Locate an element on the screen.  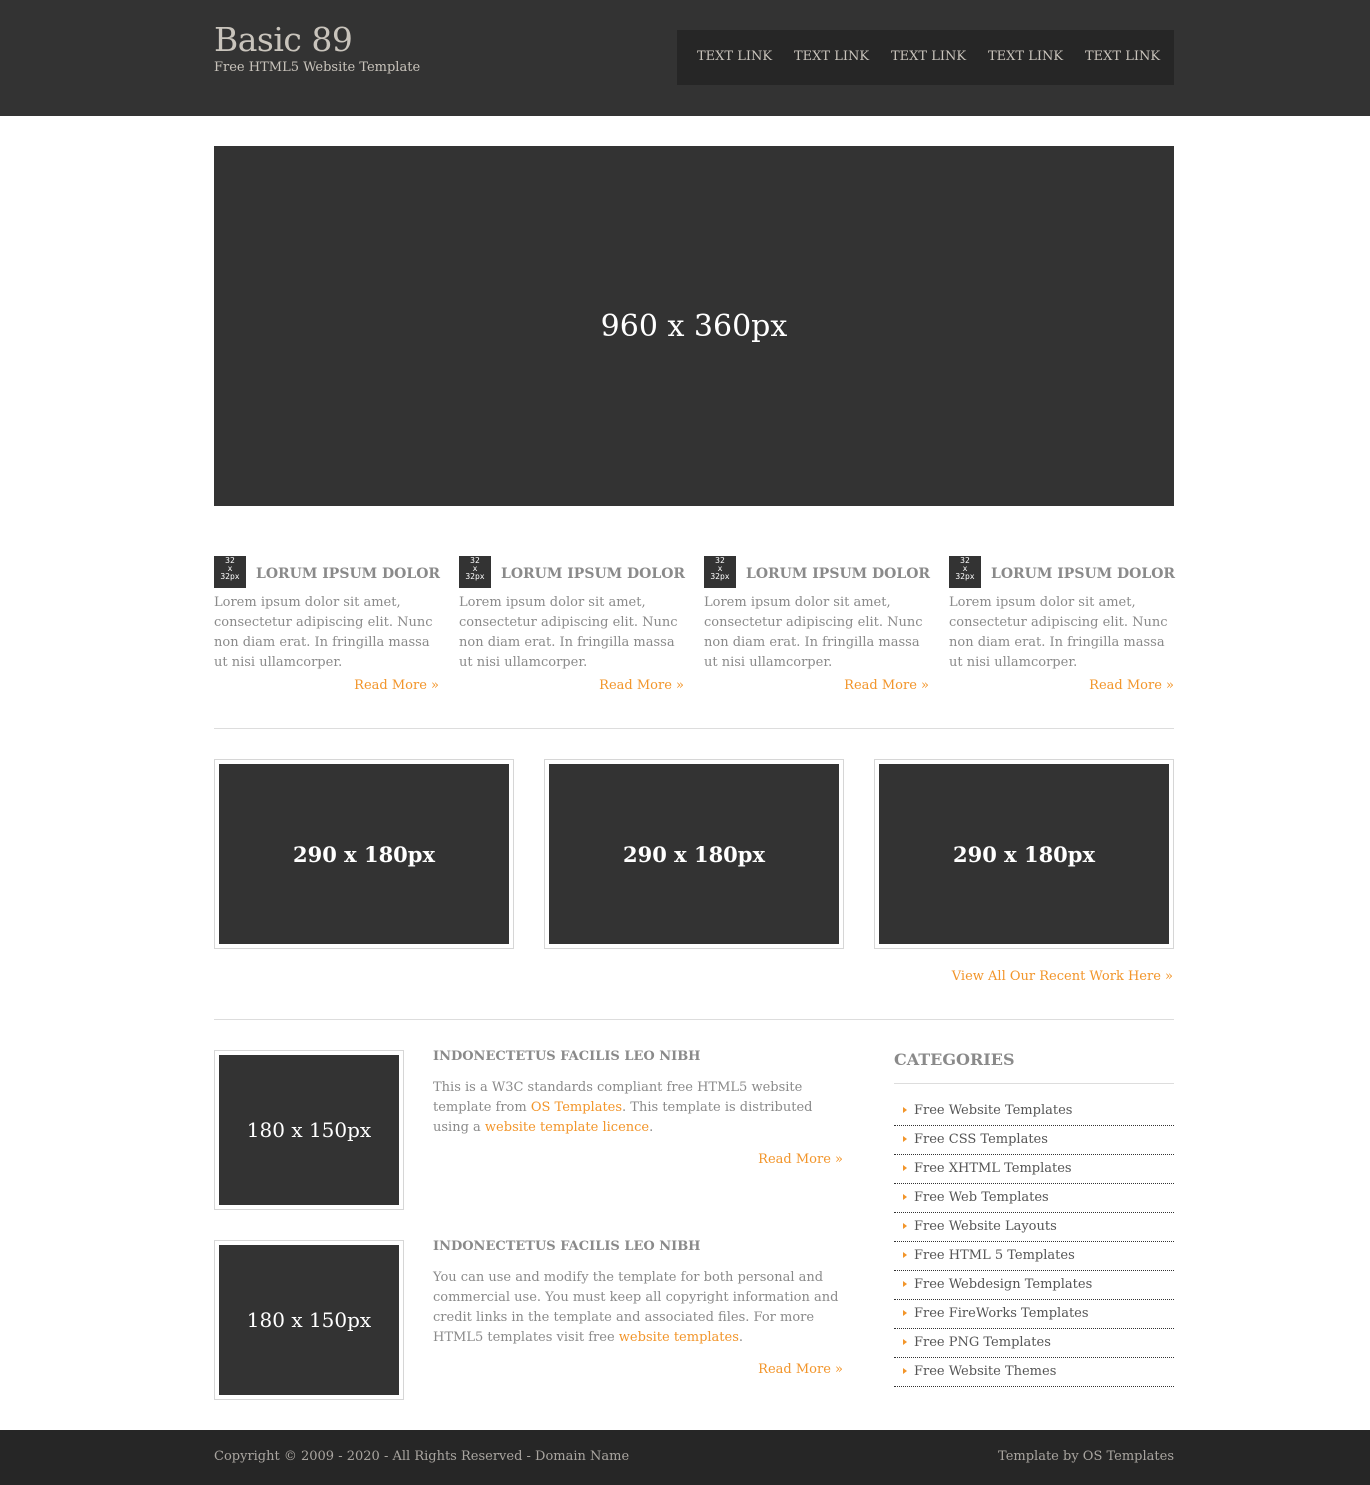
category-link: Free HTML 5 Templates is located at coordinates (994, 1255).